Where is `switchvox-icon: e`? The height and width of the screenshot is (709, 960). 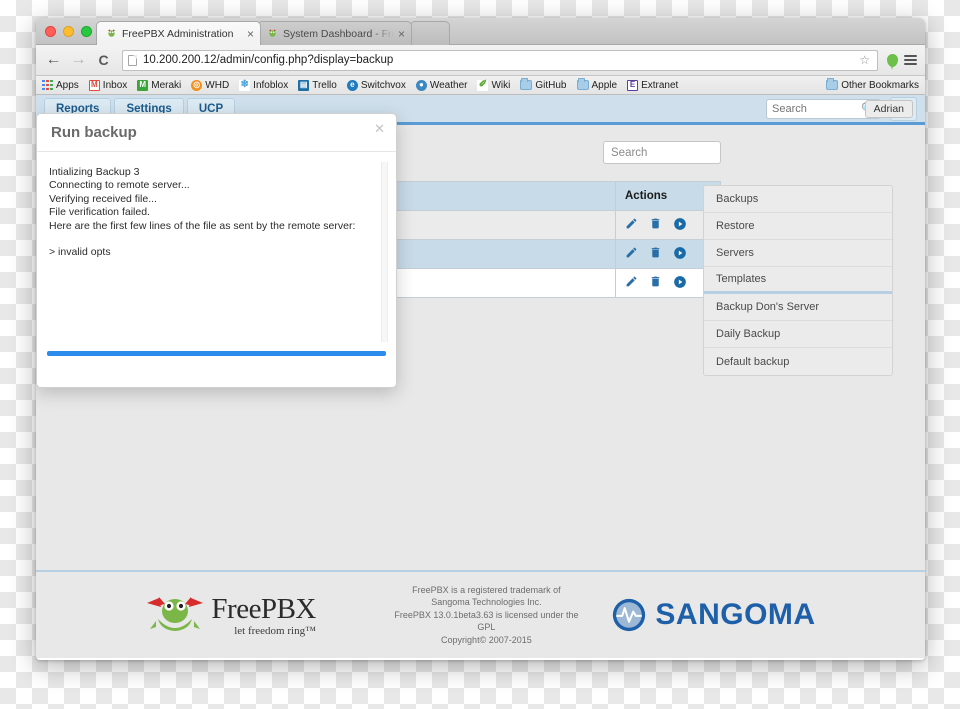
switchvox-icon: e is located at coordinates (352, 85).